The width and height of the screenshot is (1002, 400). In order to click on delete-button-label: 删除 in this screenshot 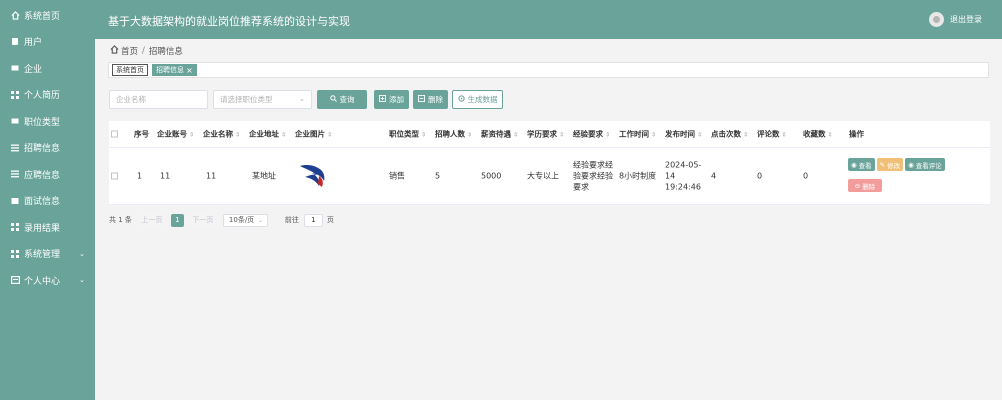, I will do `click(435, 99)`.